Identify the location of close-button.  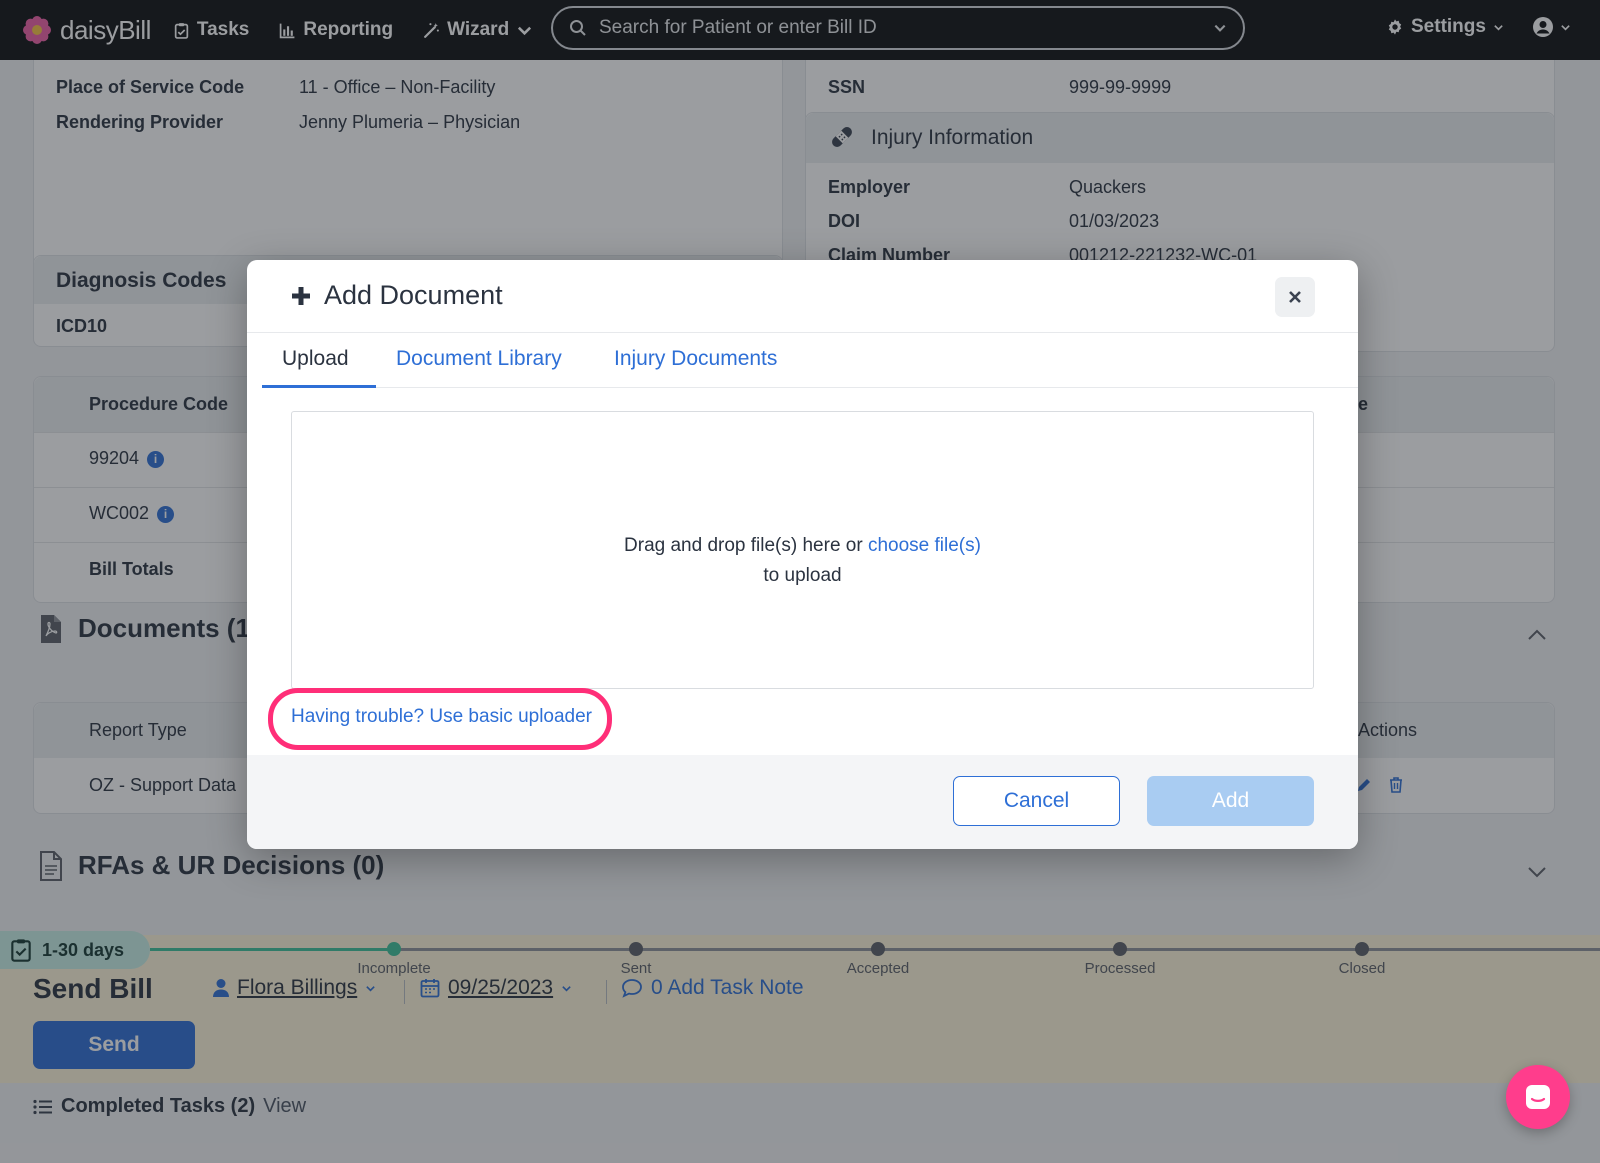
(1295, 297).